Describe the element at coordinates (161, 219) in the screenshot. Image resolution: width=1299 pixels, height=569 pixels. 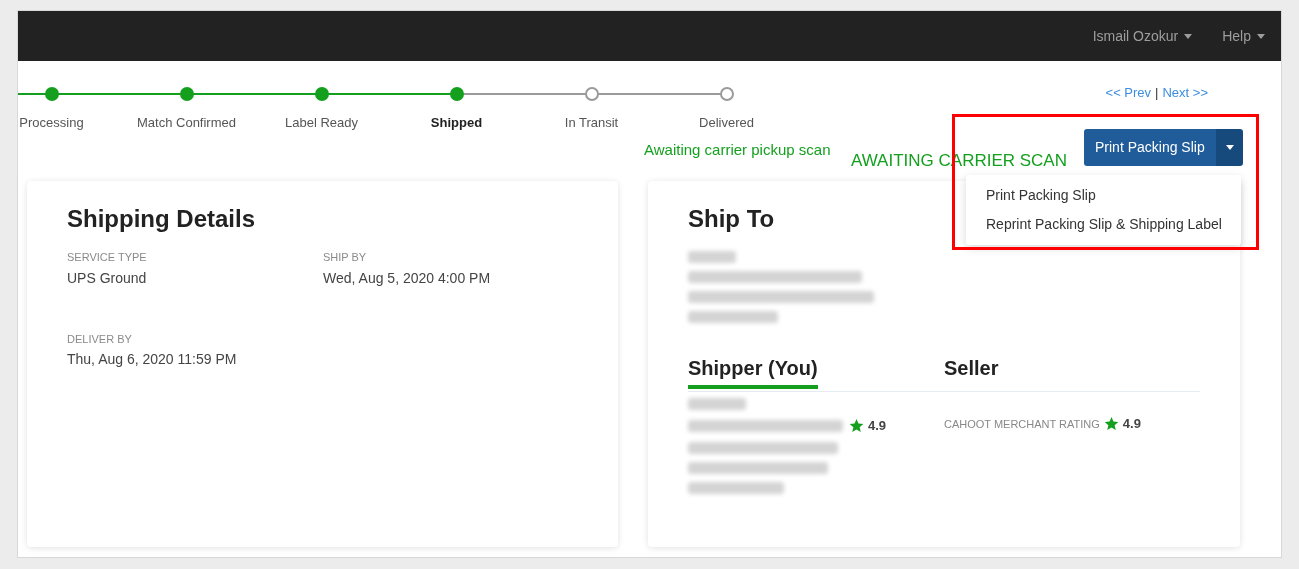
I see `card-title: Shipping Details` at that location.